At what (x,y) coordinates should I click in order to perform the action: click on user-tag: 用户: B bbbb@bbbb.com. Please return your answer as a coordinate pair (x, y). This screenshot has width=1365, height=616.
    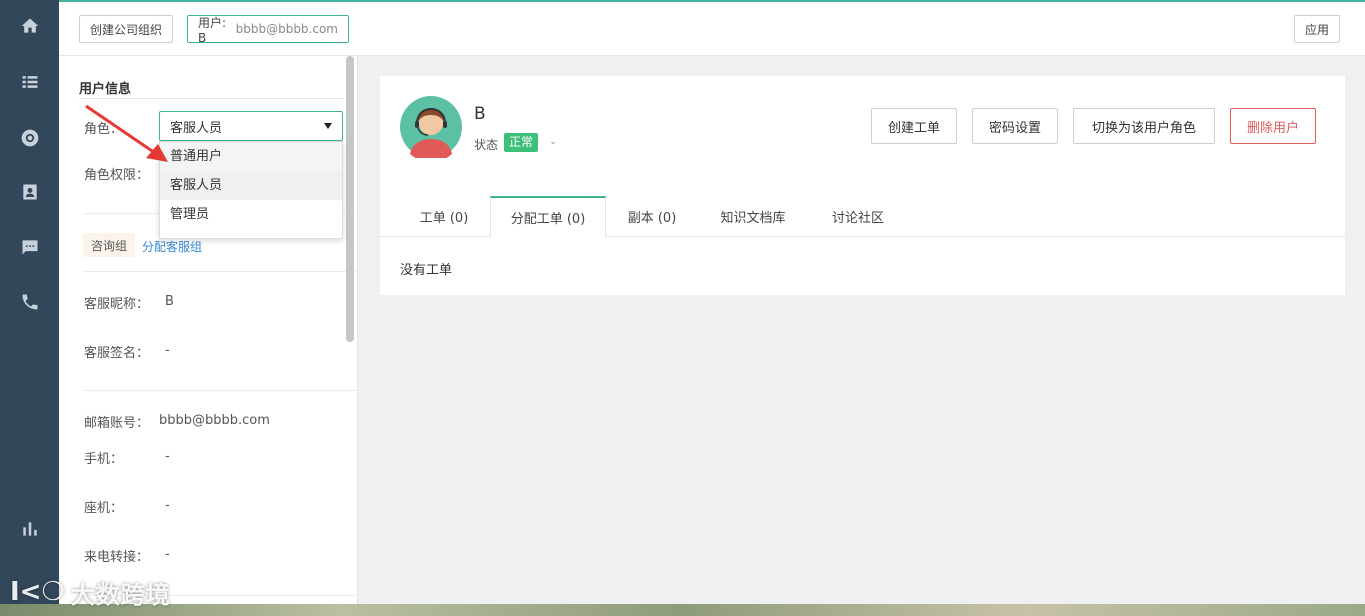
    Looking at the image, I should click on (268, 30).